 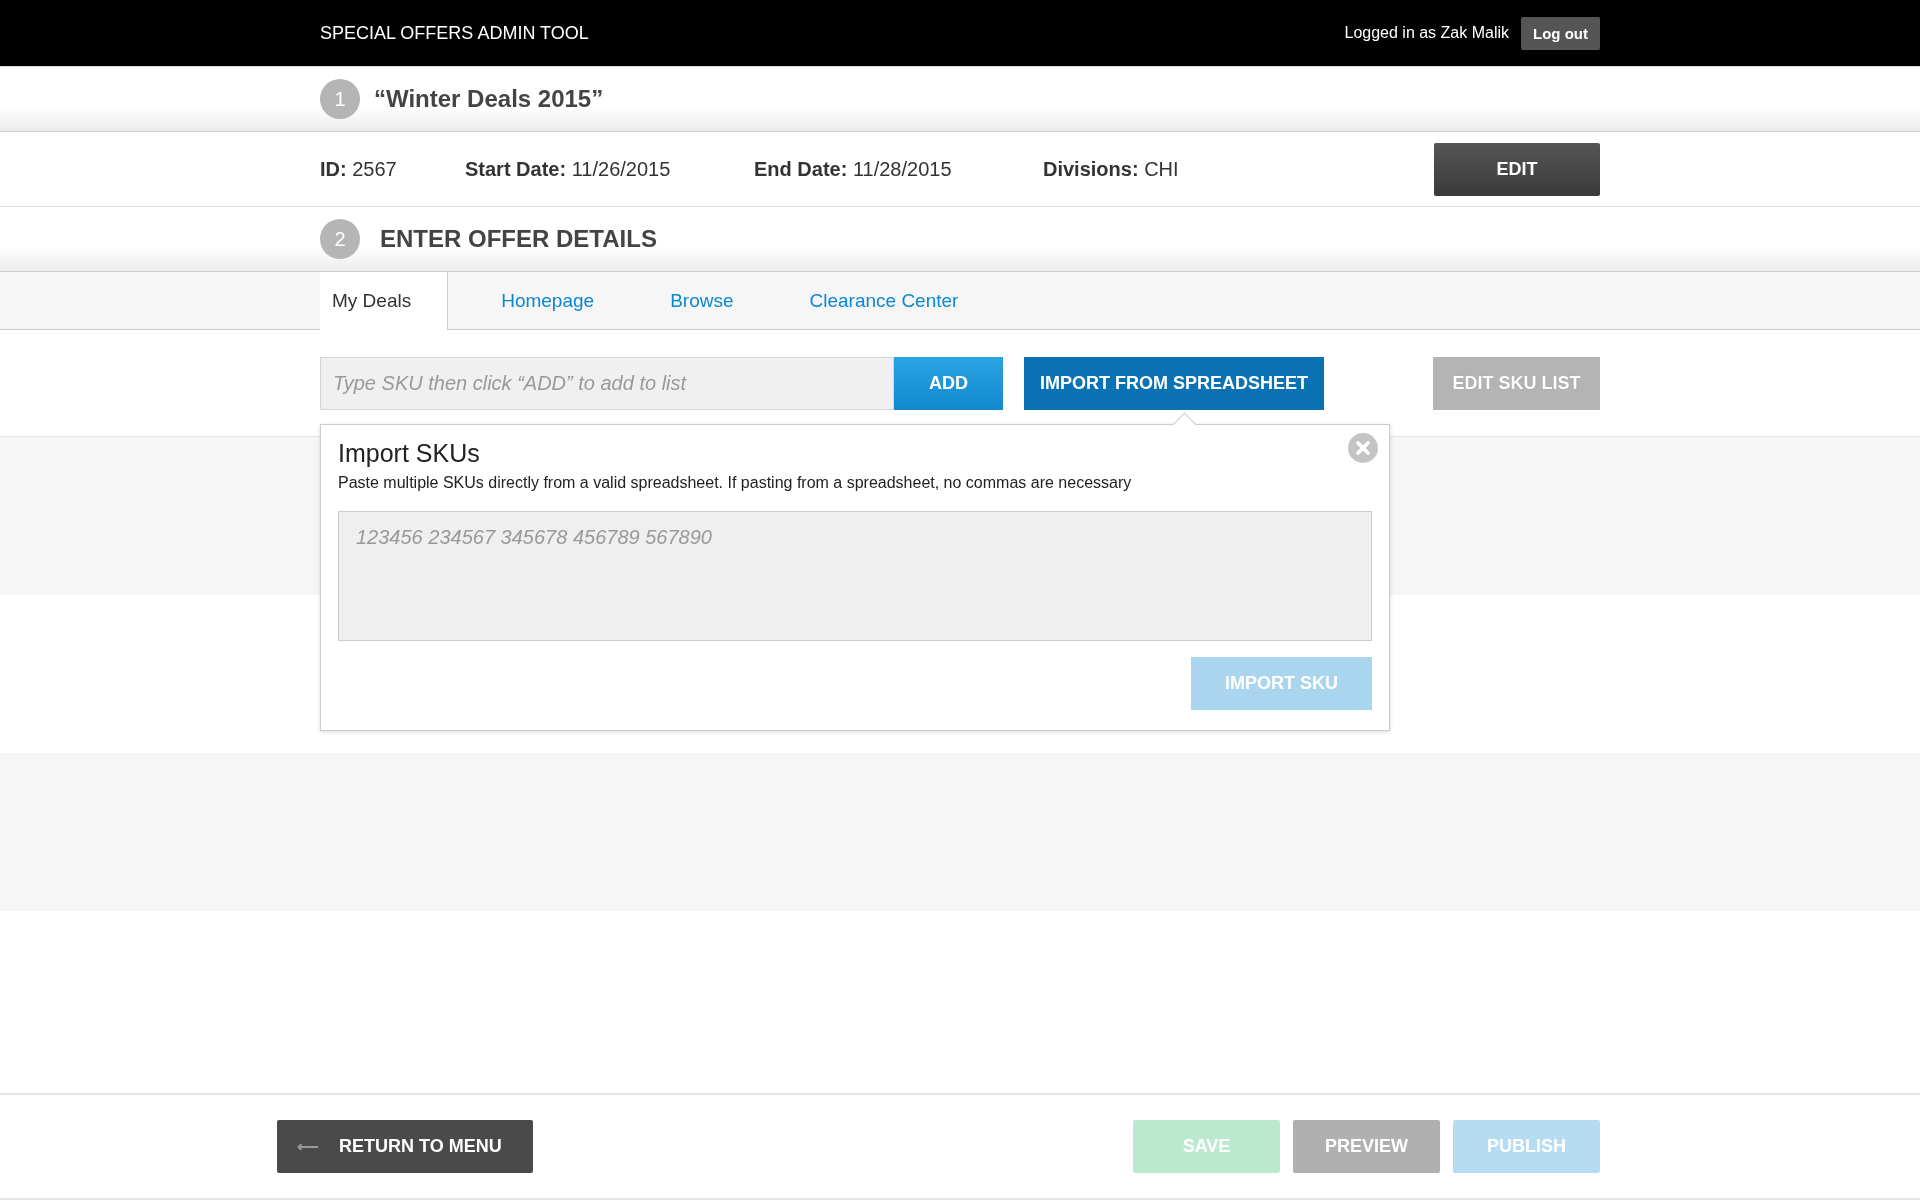 What do you see at coordinates (1174, 383) in the screenshot?
I see `import-from-spreadsheet-button: IMPORT FROM SPREADSHEET` at bounding box center [1174, 383].